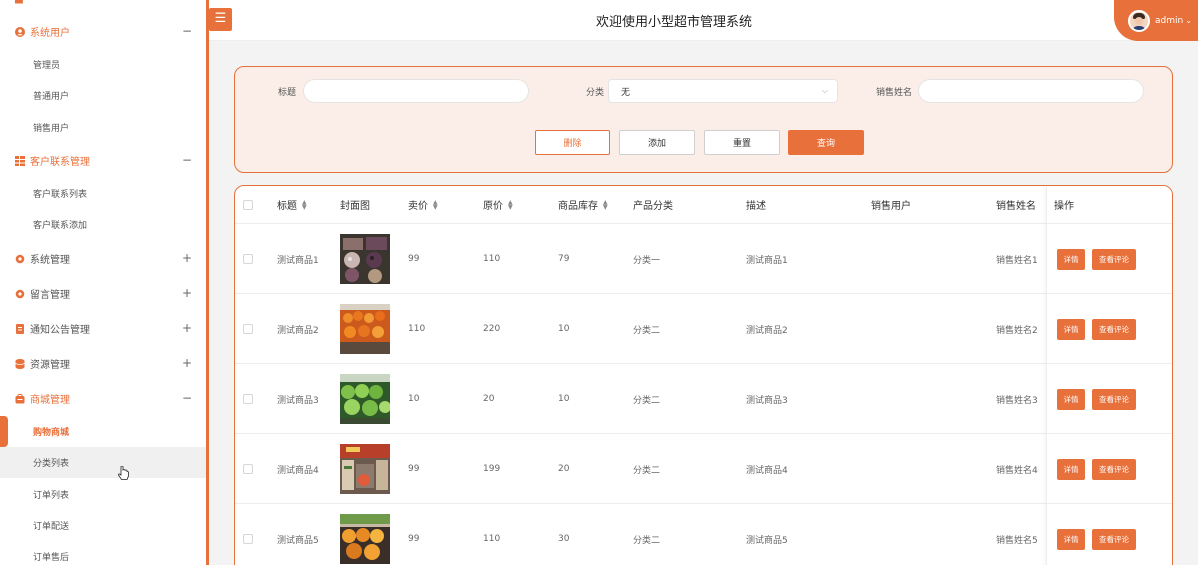 This screenshot has width=1198, height=565. Describe the element at coordinates (826, 142) in the screenshot. I see `query-button: 查询` at that location.